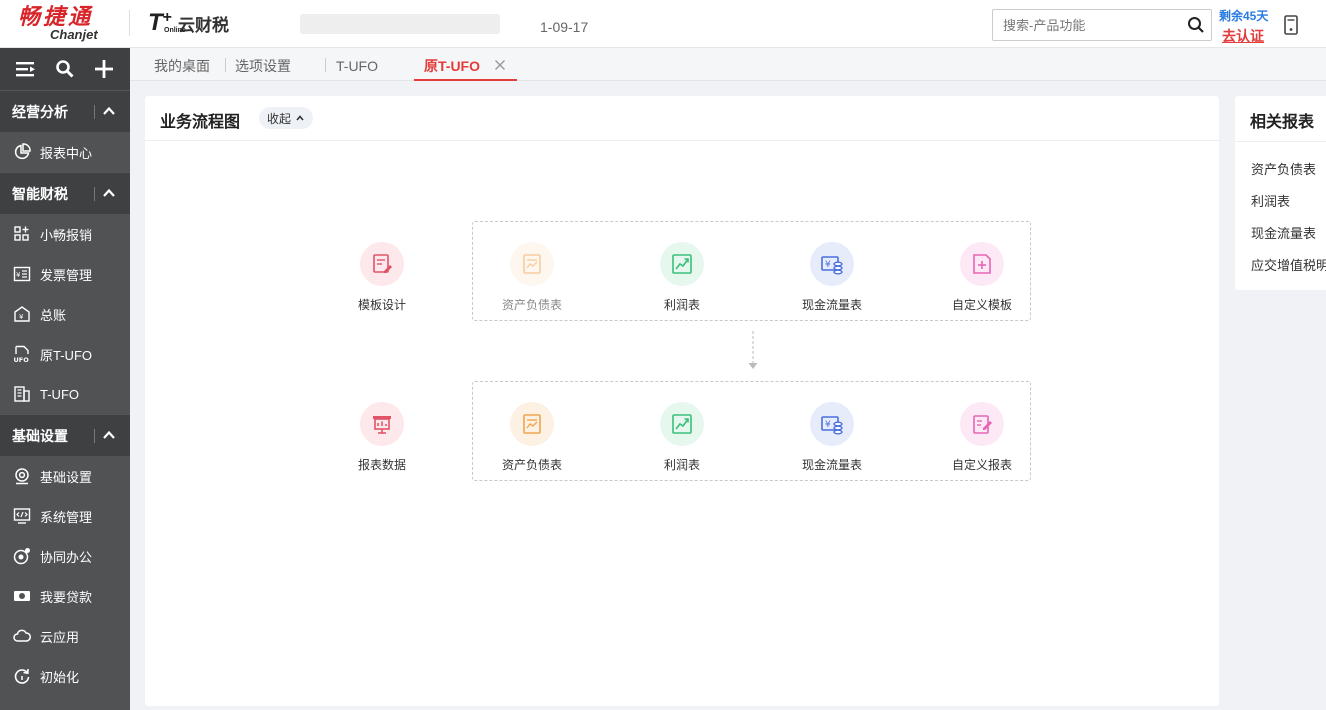 The height and width of the screenshot is (710, 1326). I want to click on chanjet-logo: 畅捷通 Chanjet, so click(66, 24).